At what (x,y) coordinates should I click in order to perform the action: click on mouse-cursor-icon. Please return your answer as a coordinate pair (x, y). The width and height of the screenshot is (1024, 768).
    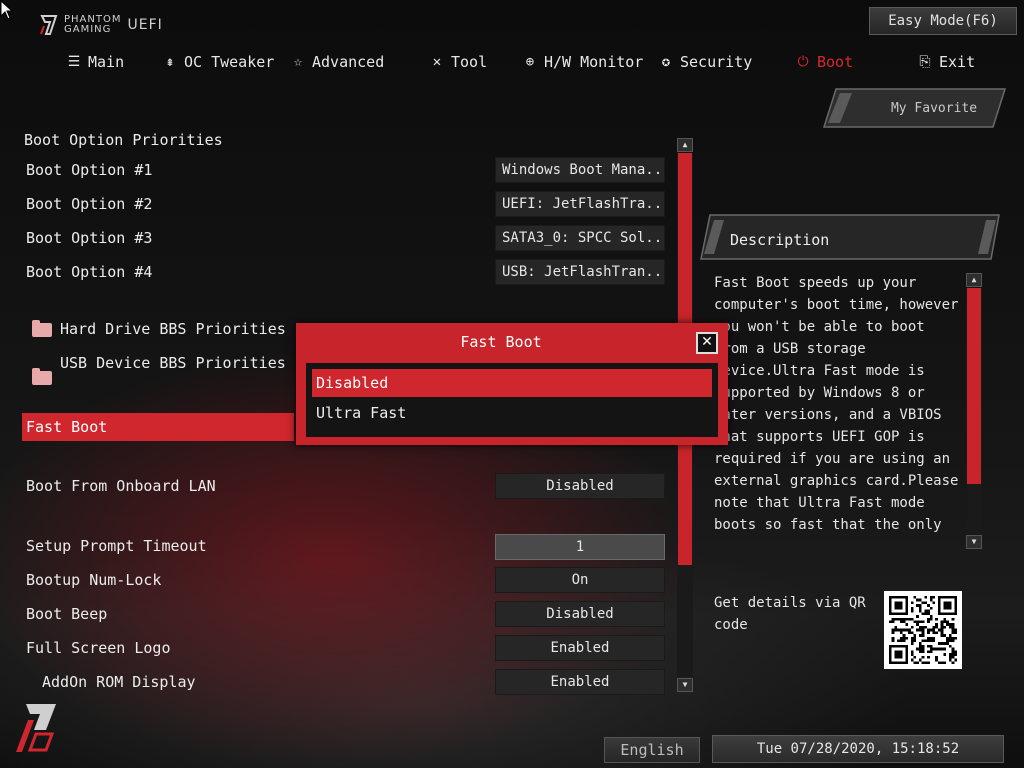
    Looking at the image, I should click on (7, 10).